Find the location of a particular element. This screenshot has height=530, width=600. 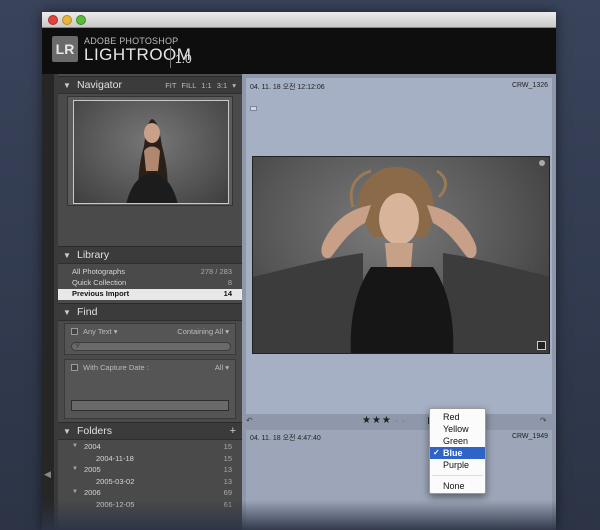

menu-item-red: Red is located at coordinates (457, 417).